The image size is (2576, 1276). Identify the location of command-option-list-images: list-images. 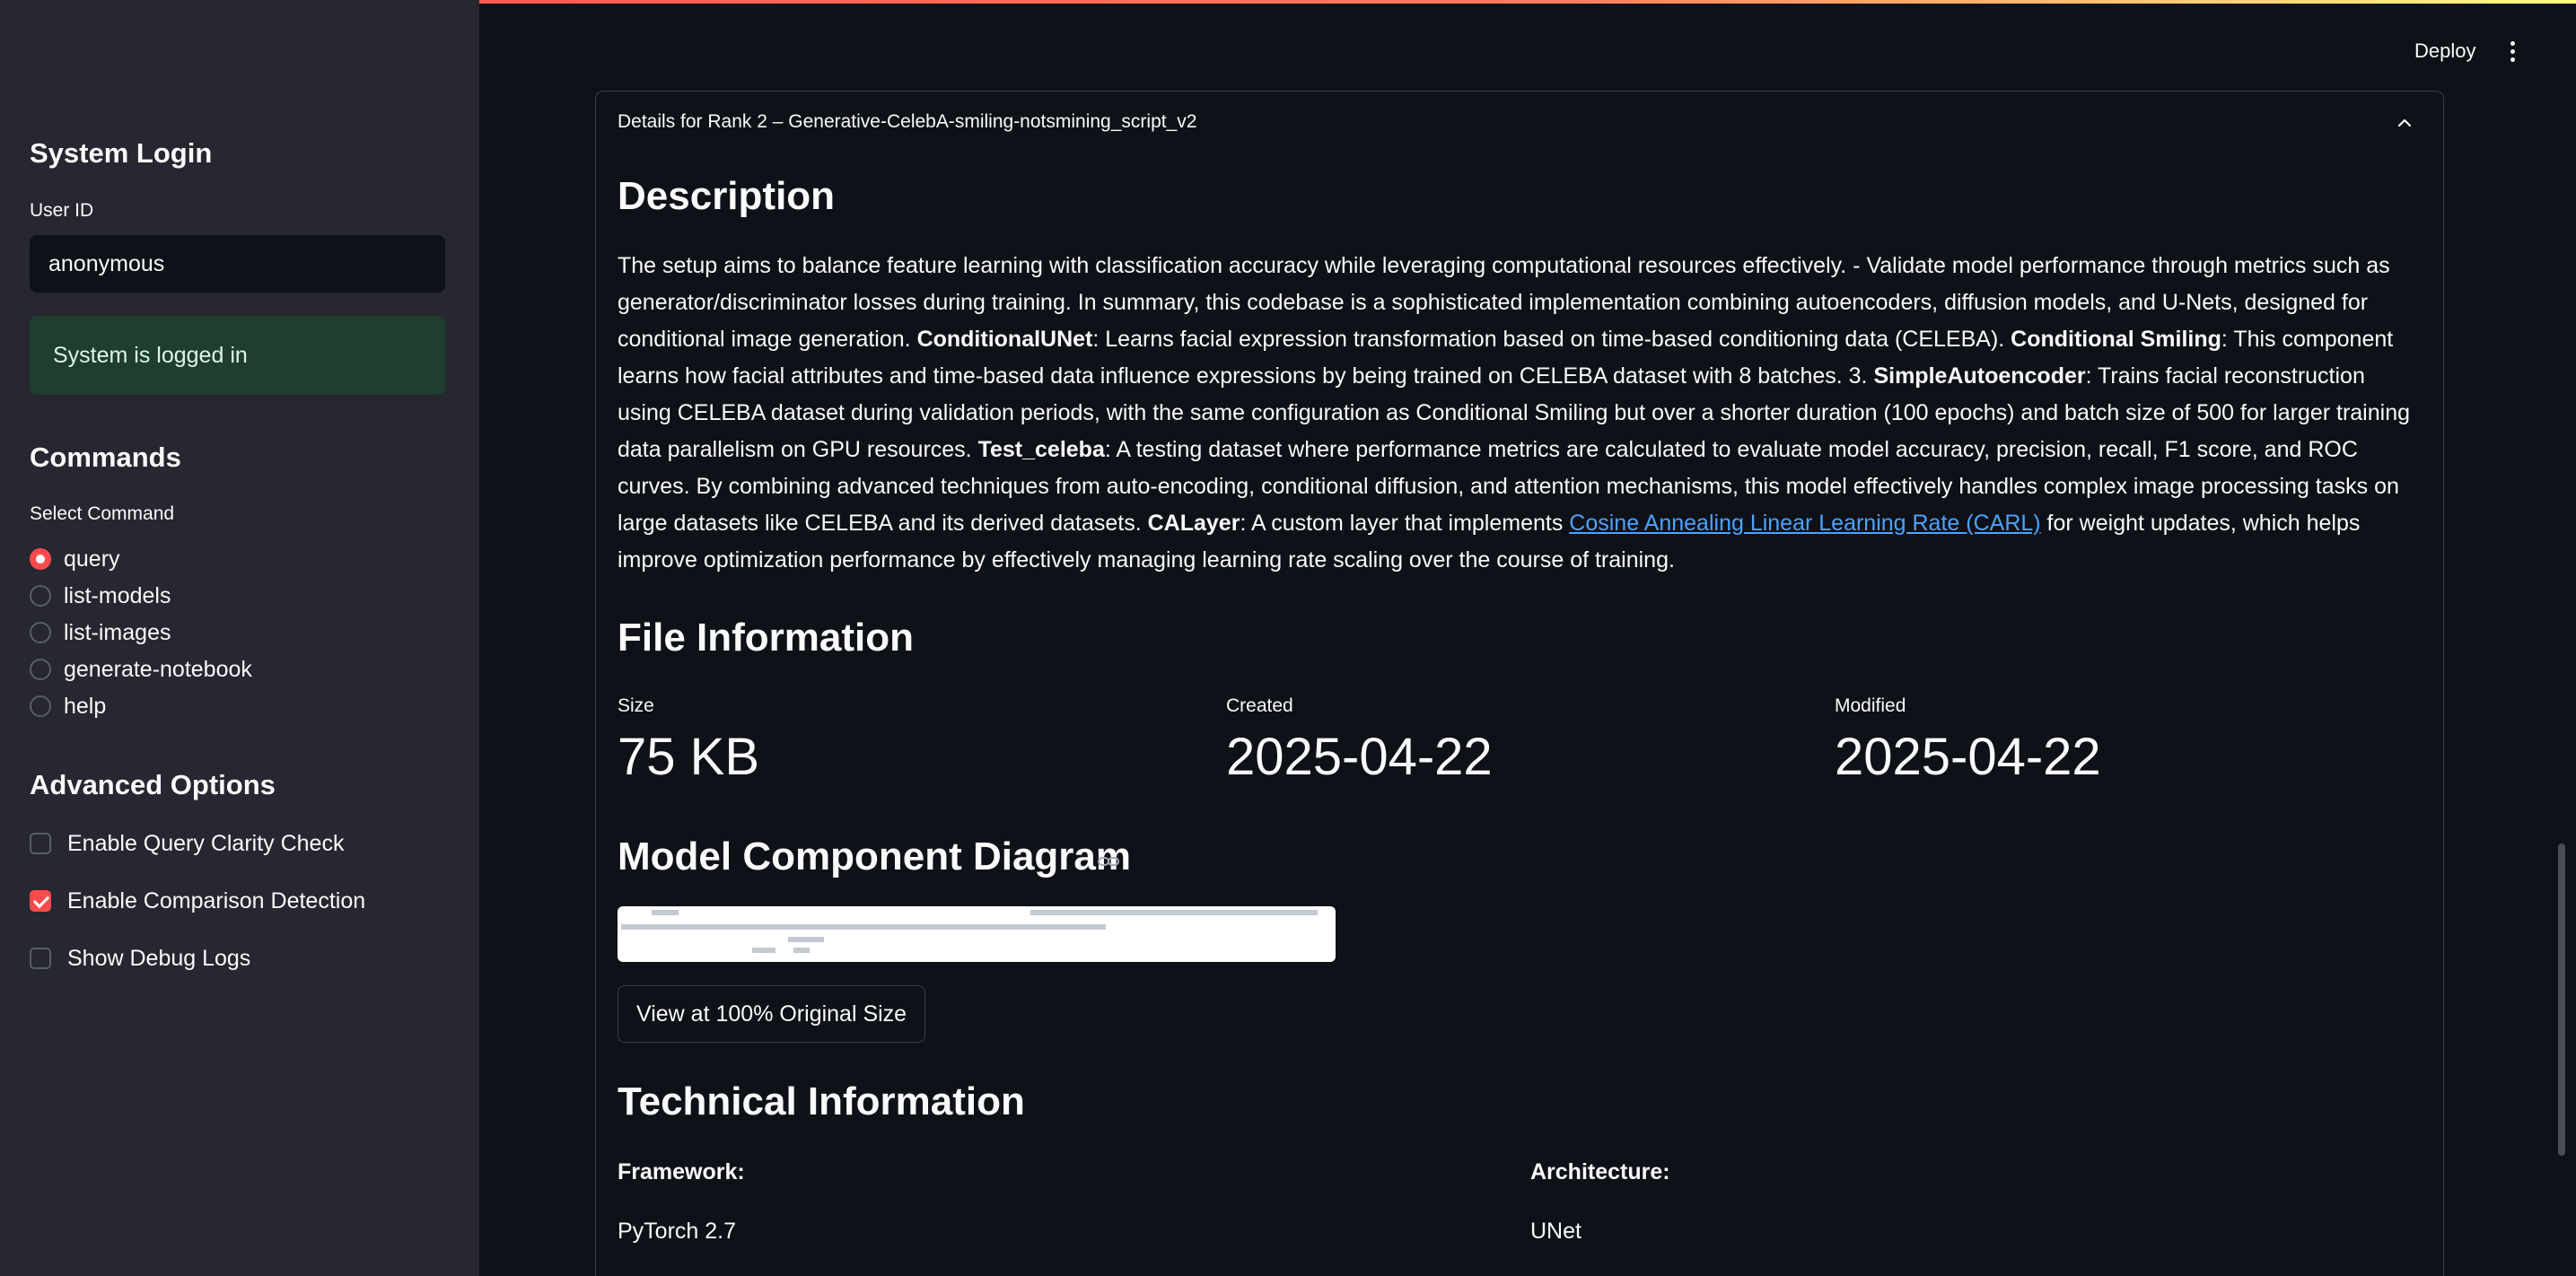
(100, 632).